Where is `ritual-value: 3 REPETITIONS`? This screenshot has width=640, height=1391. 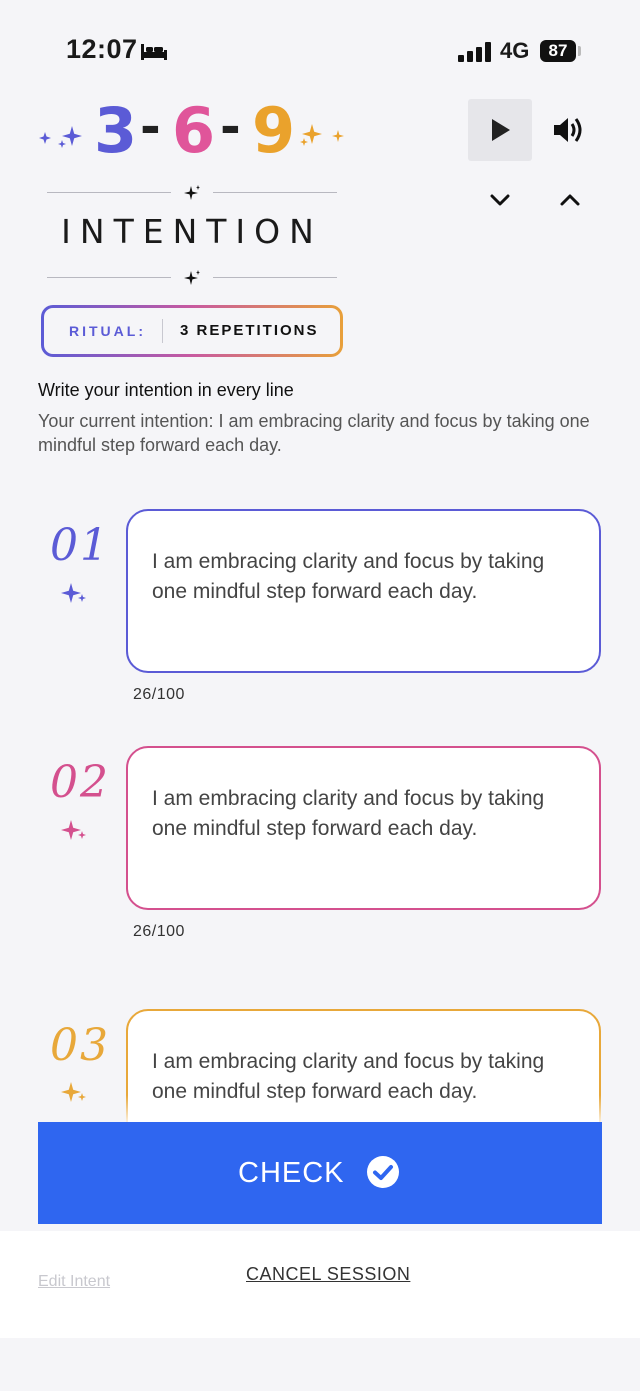
ritual-value: 3 REPETITIONS is located at coordinates (249, 330).